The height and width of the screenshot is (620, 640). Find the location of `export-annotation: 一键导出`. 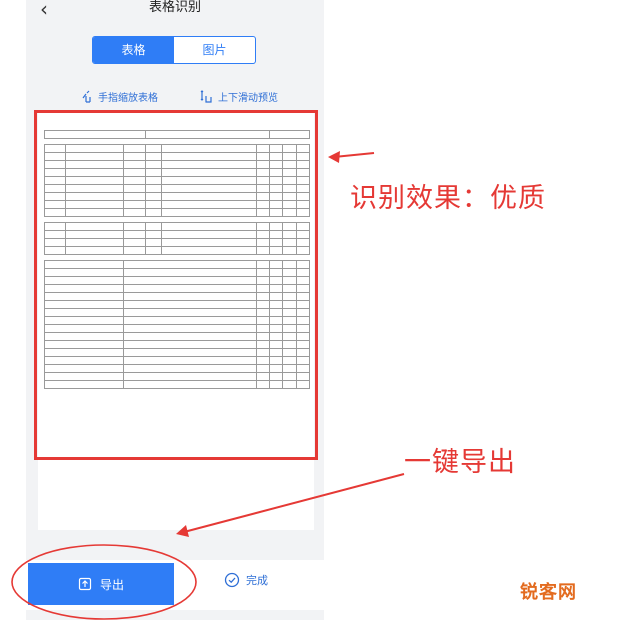

export-annotation: 一键导出 is located at coordinates (460, 462).